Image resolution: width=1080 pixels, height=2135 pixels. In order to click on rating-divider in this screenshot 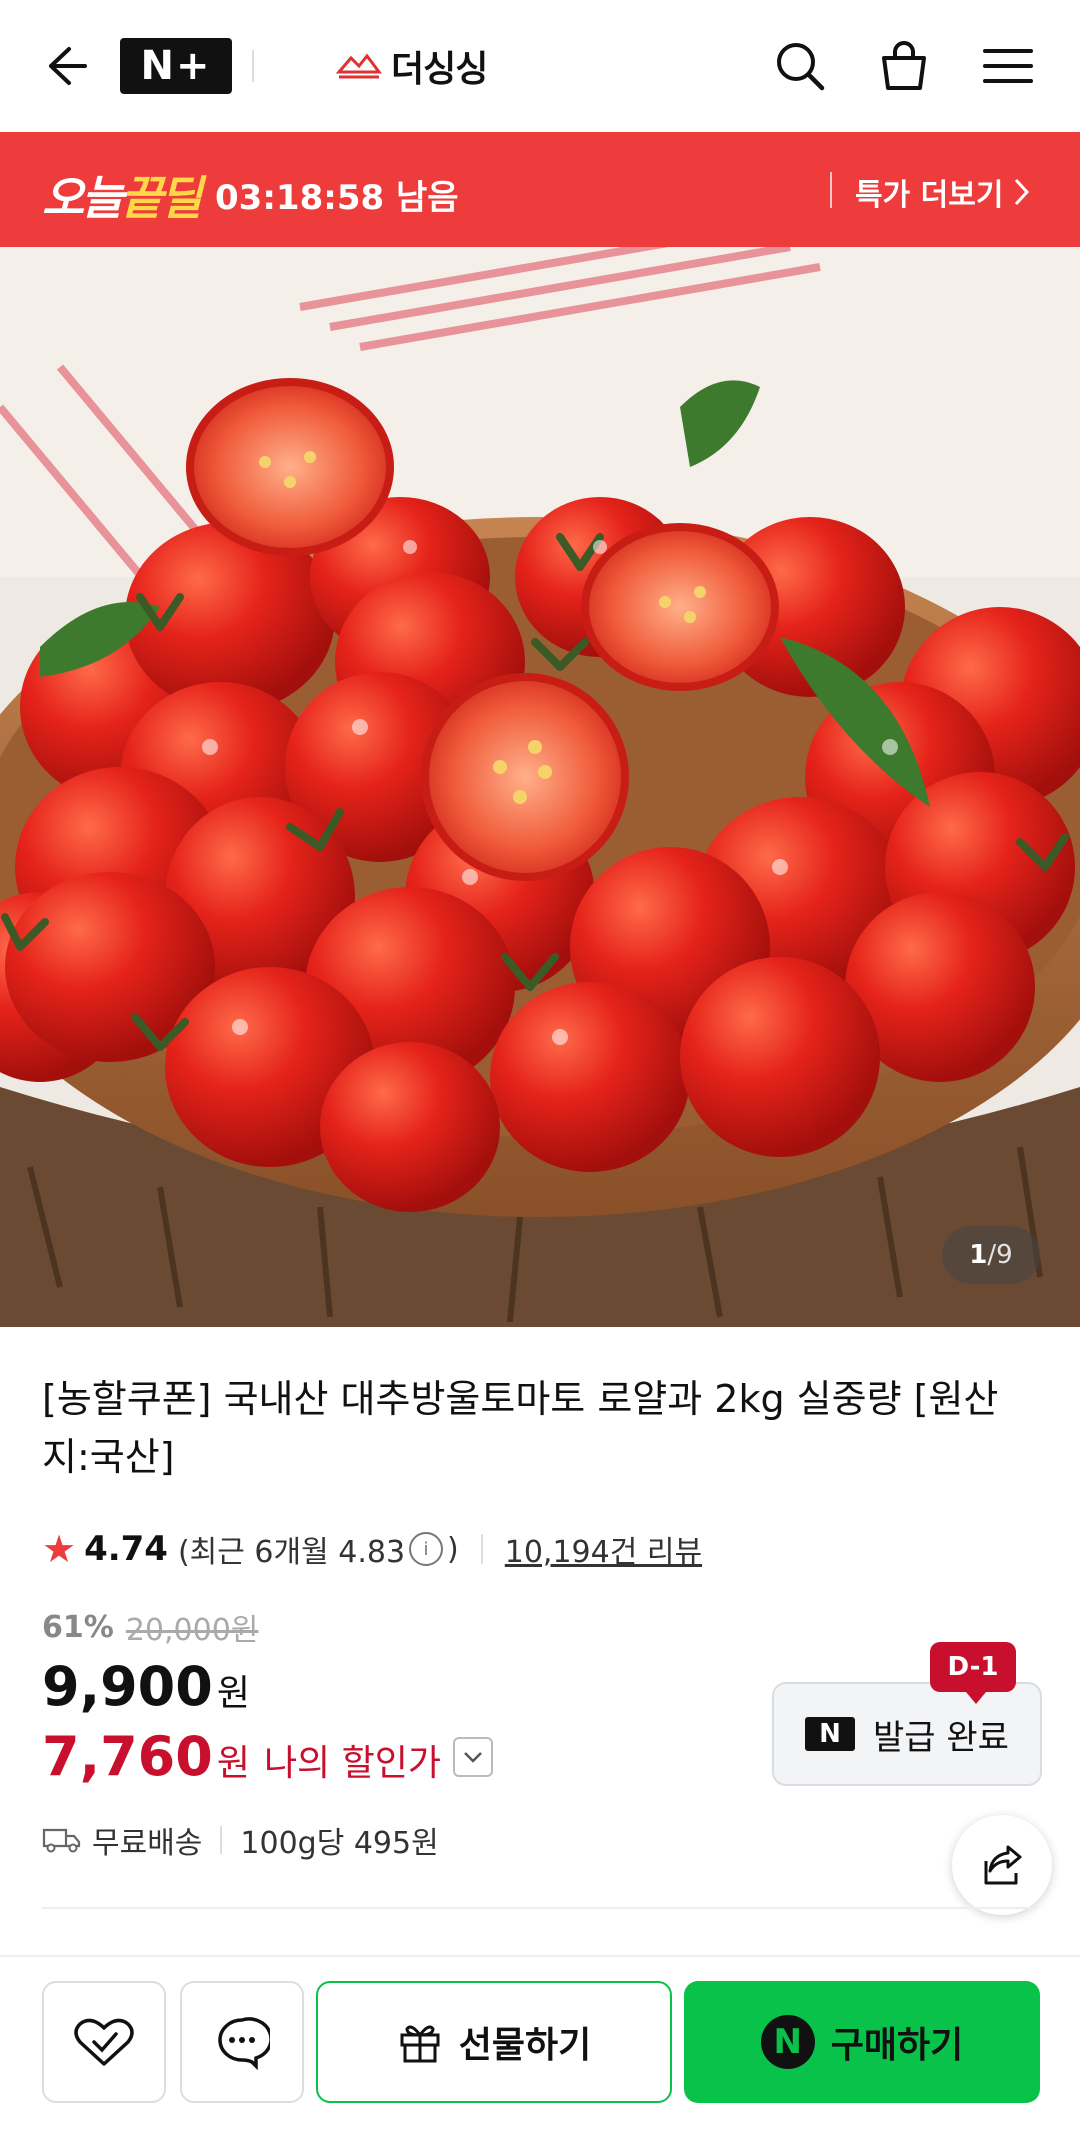, I will do `click(481, 1549)`.